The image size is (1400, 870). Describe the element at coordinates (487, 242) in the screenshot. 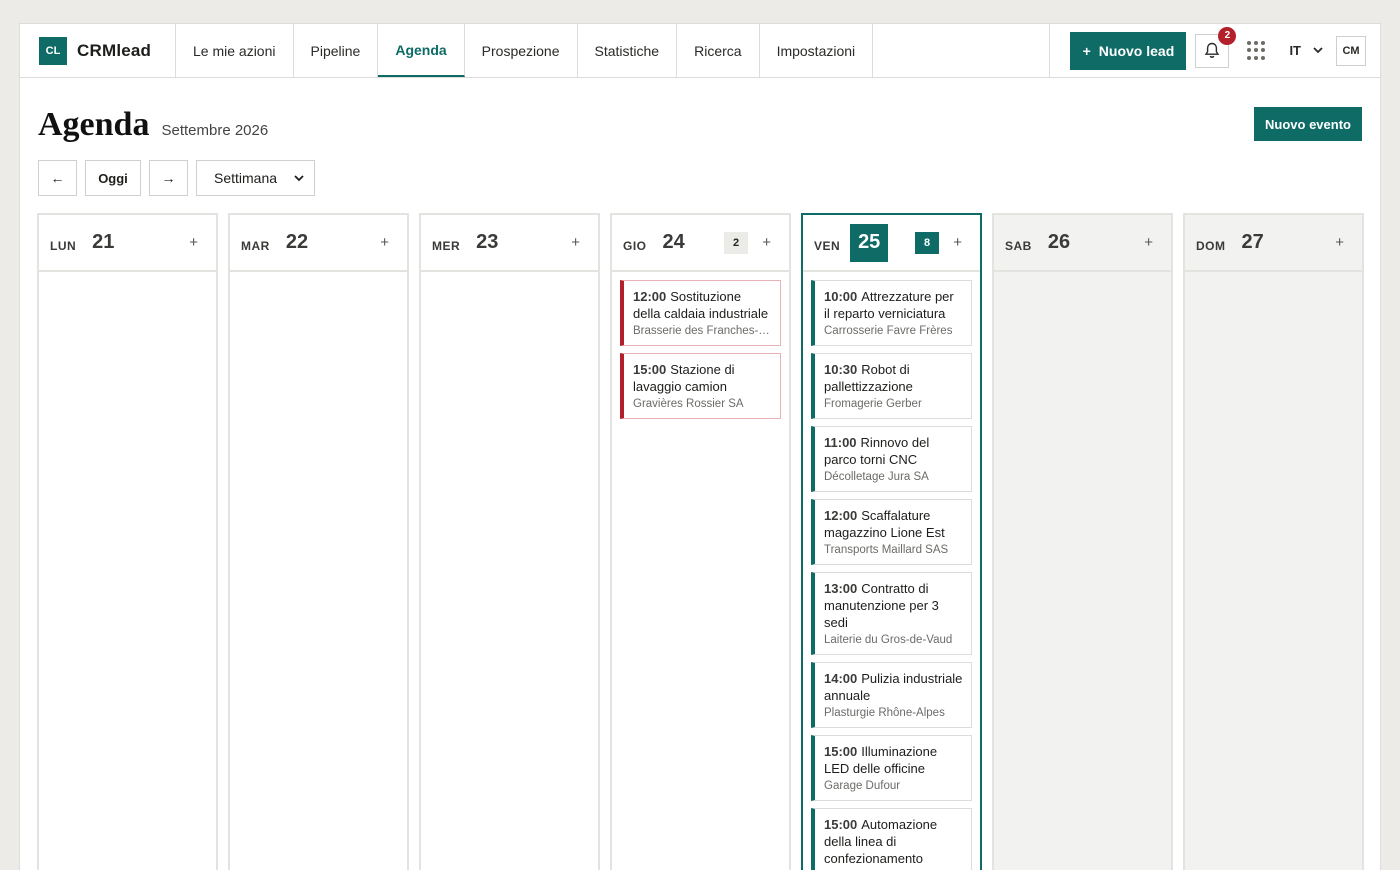

I see `day-number: 23` at that location.